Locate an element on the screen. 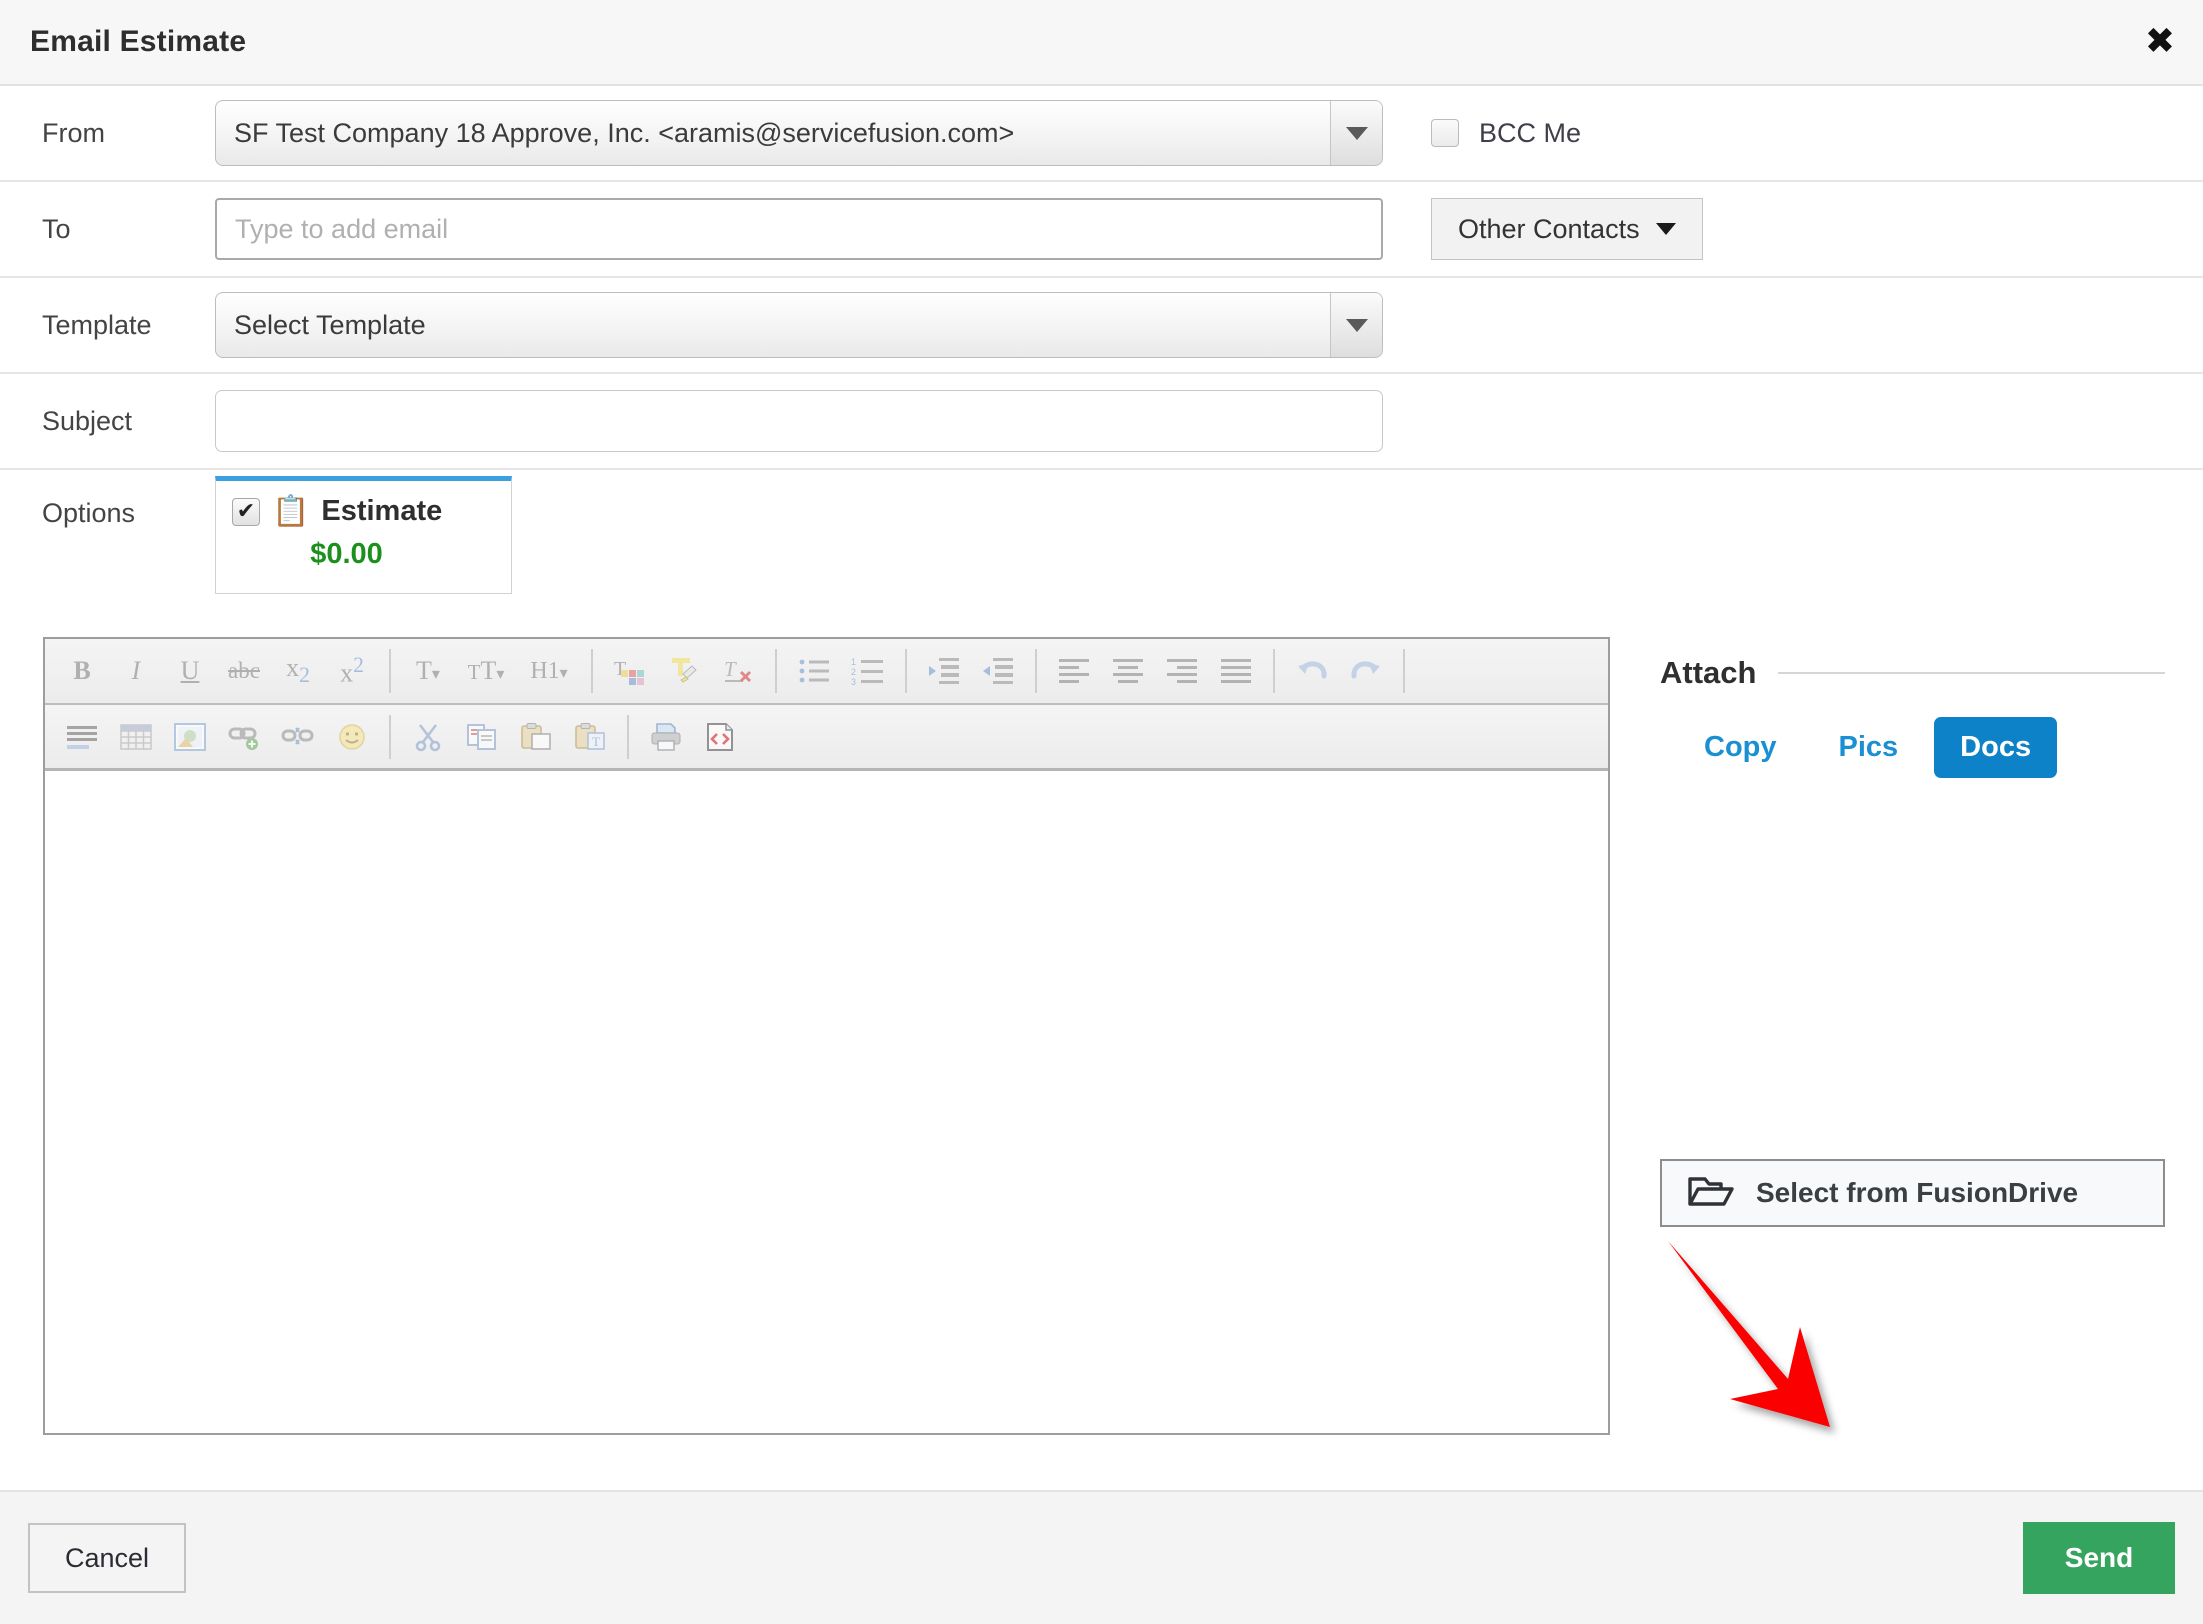 The image size is (2203, 1624). modal-header: Email Estimate ✖ is located at coordinates (1101, 43).